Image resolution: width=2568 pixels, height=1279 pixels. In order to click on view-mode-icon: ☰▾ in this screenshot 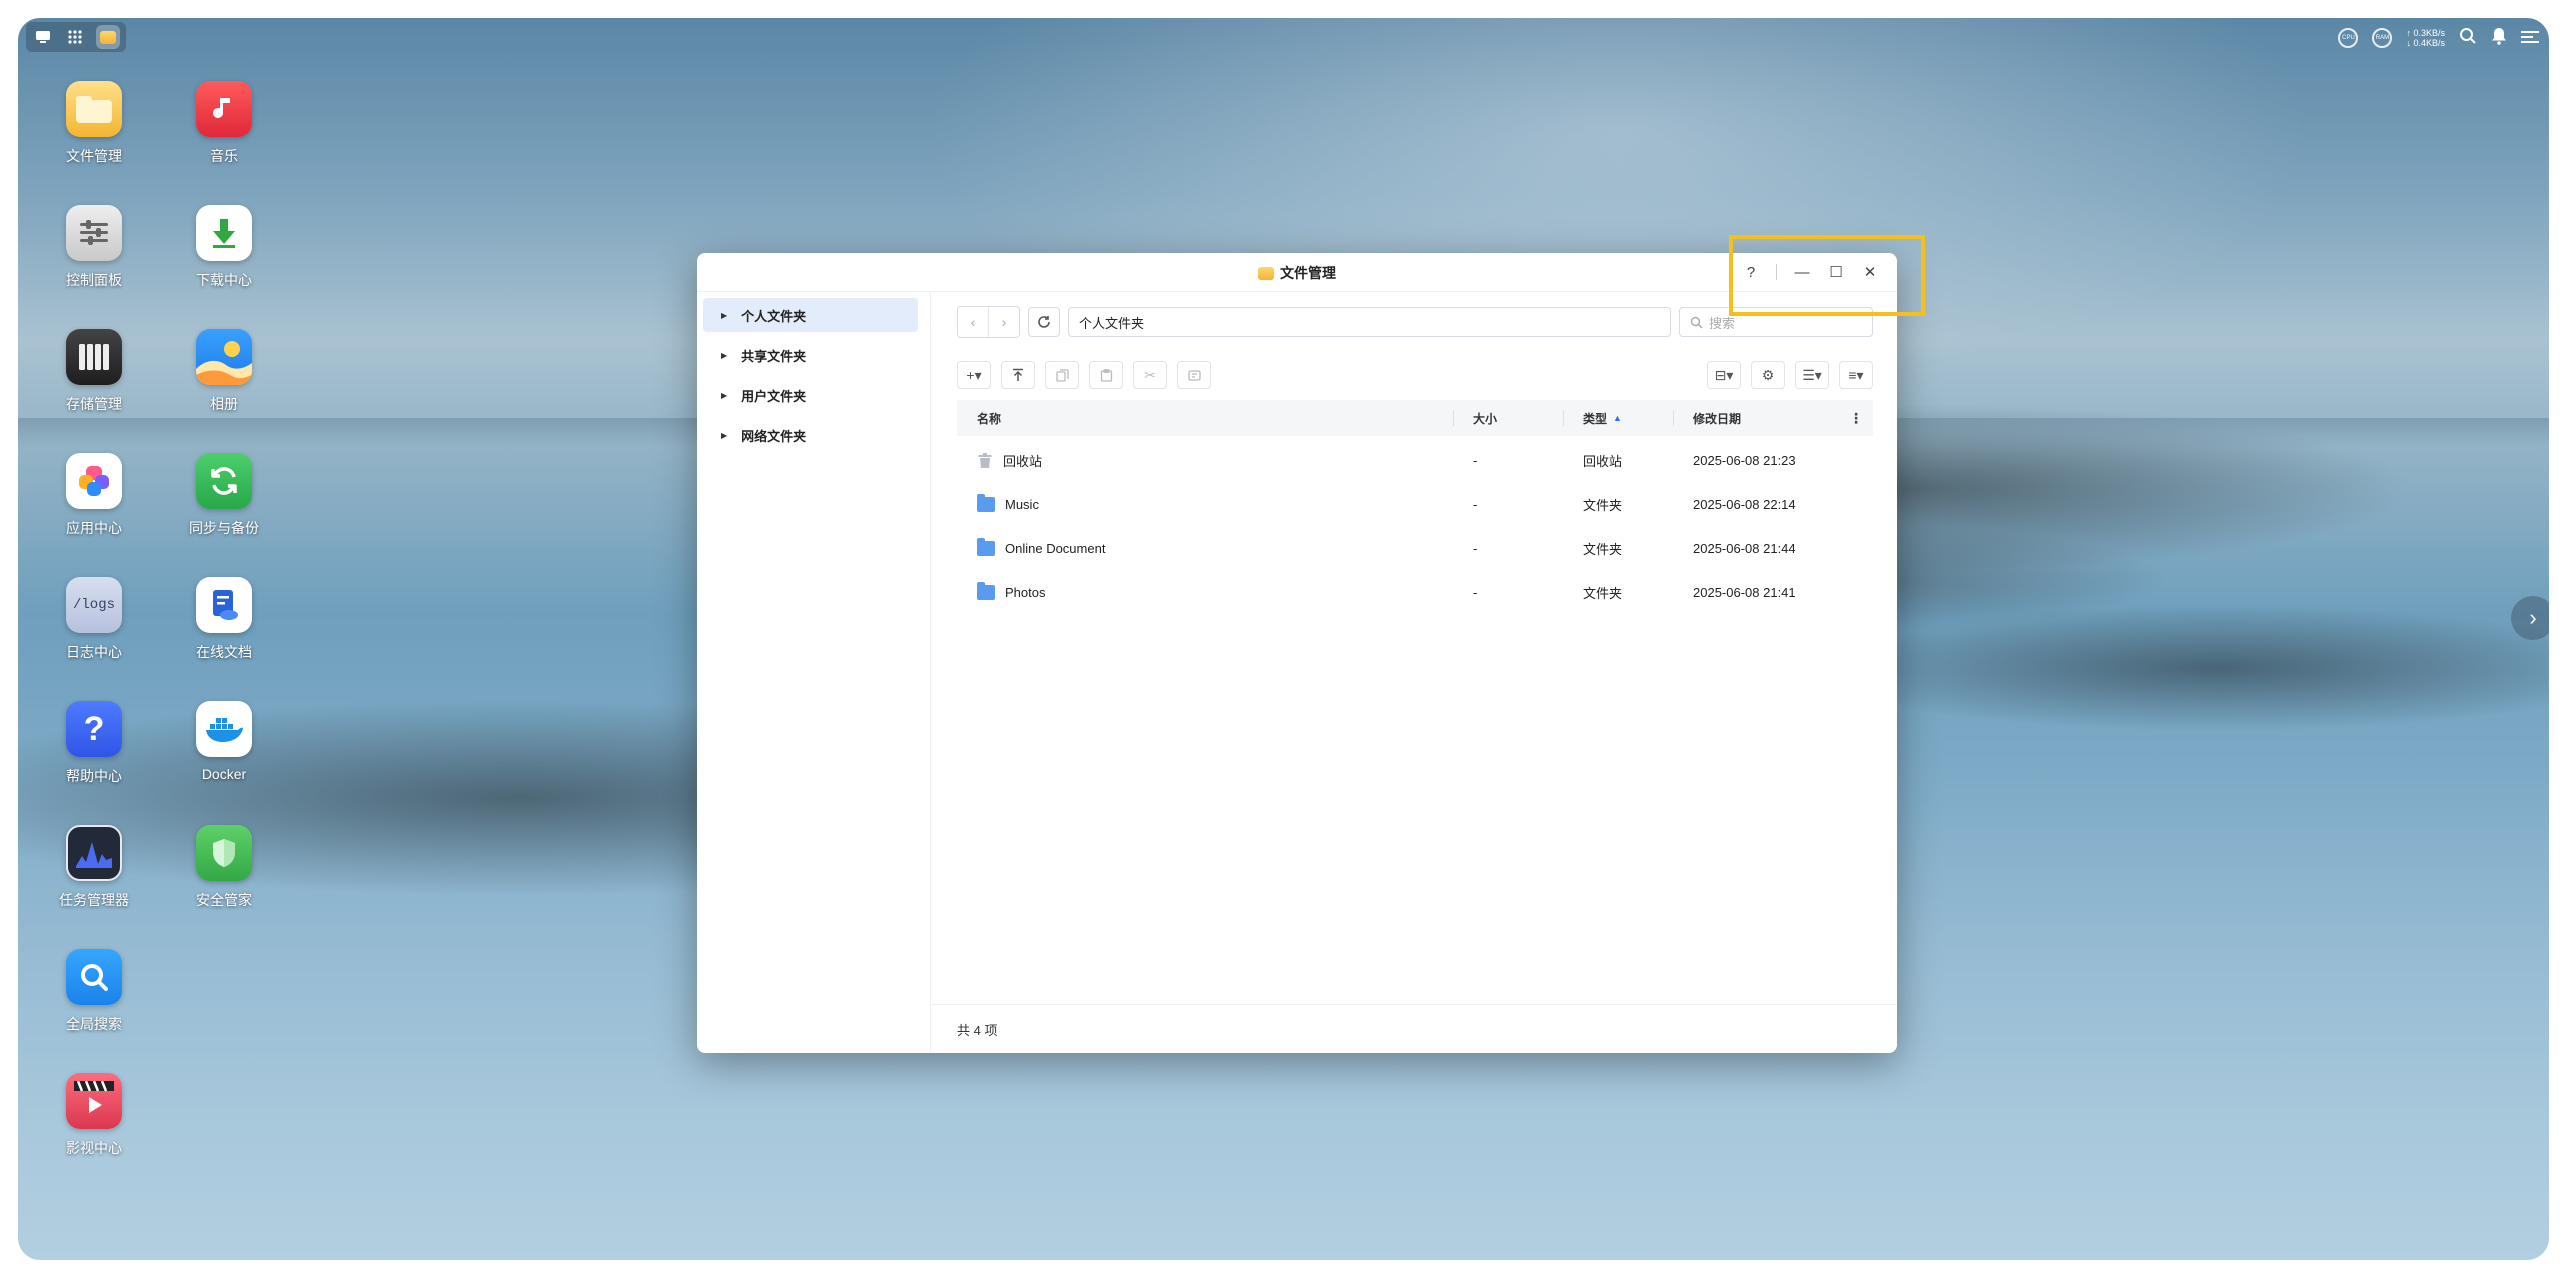, I will do `click(1812, 375)`.